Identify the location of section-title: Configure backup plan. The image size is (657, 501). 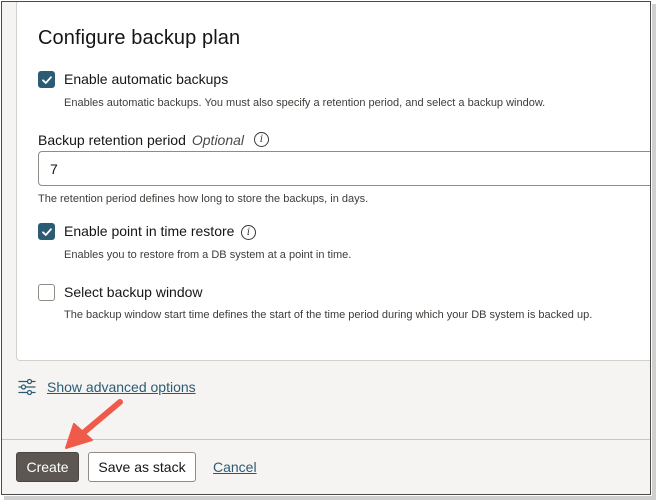
(139, 38).